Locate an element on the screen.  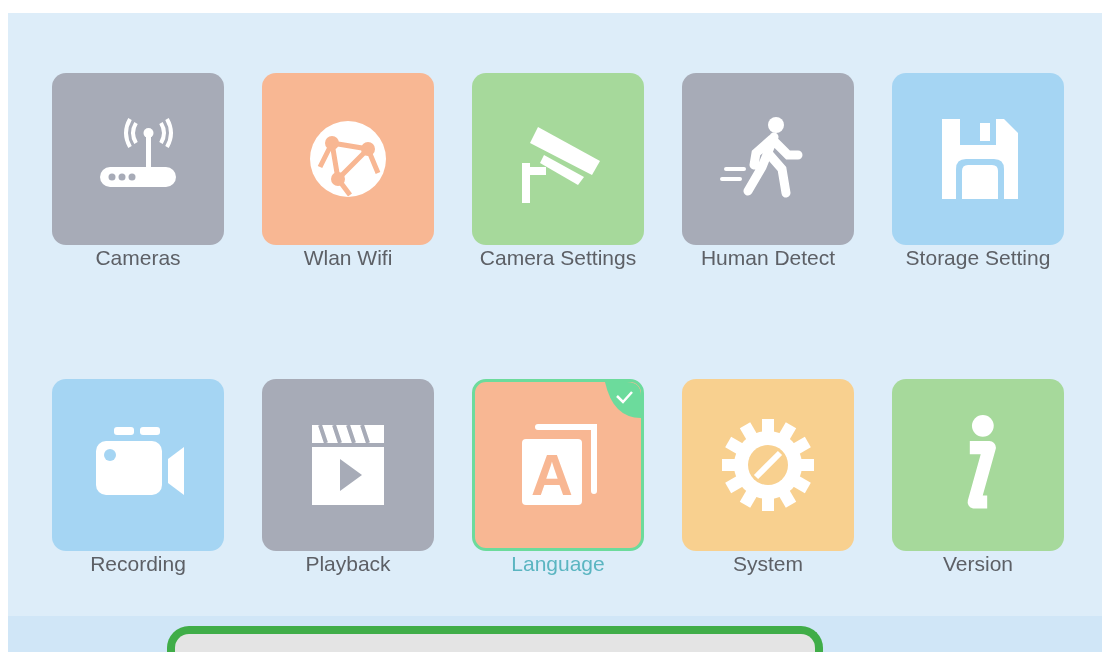
tile-label: Version is located at coordinates (977, 564).